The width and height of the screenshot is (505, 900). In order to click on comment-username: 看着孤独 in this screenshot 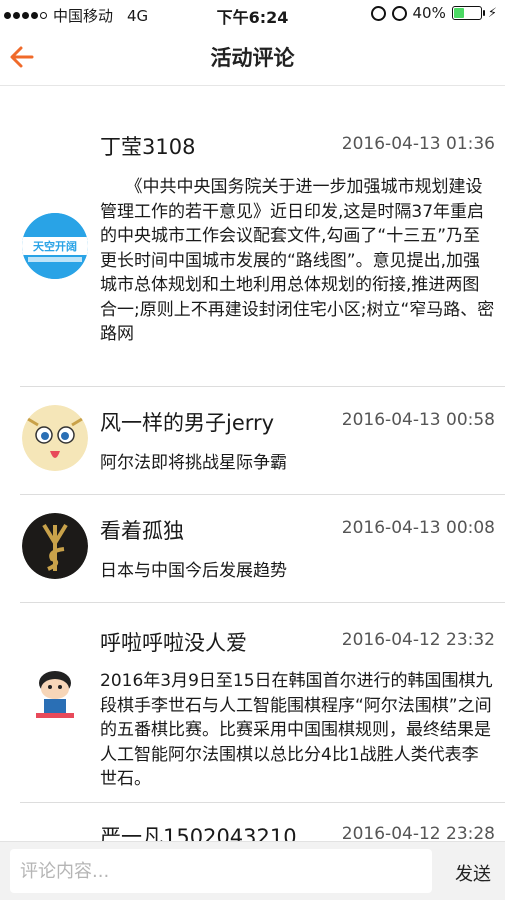, I will do `click(142, 530)`.